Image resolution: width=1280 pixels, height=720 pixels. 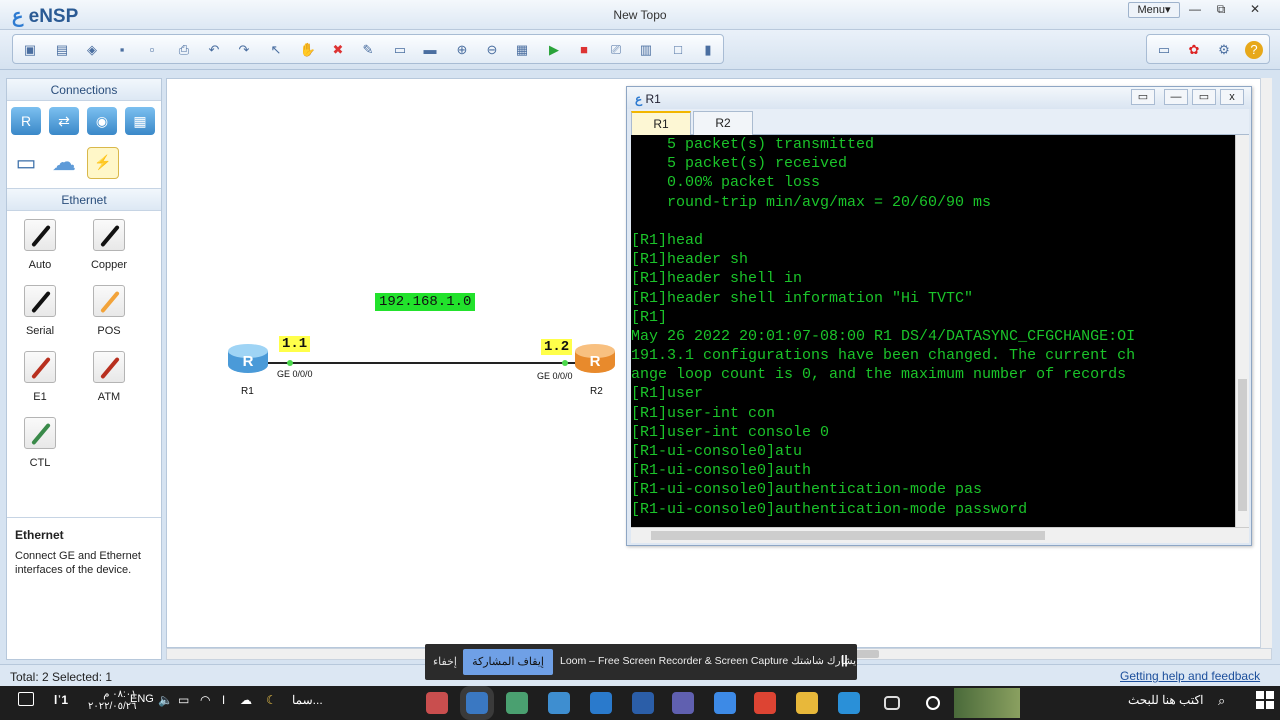 What do you see at coordinates (517, 703) in the screenshot?
I see `network-app-icon` at bounding box center [517, 703].